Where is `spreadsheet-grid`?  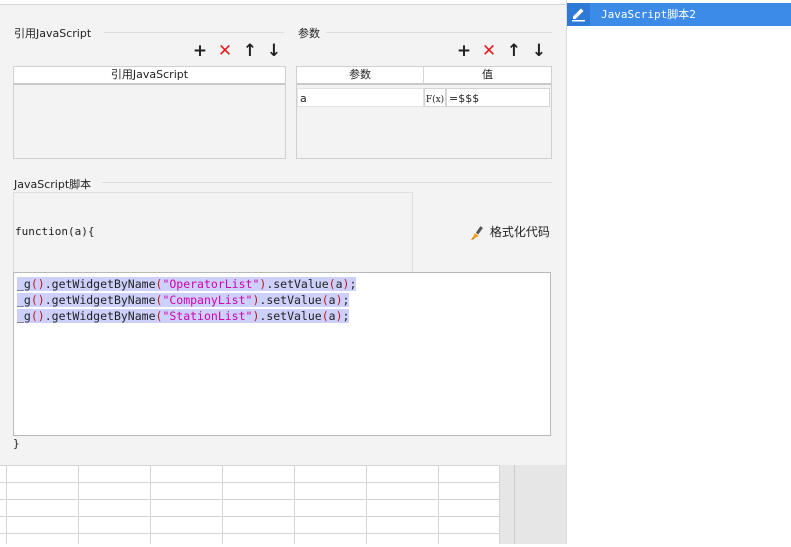
spreadsheet-grid is located at coordinates (250, 504).